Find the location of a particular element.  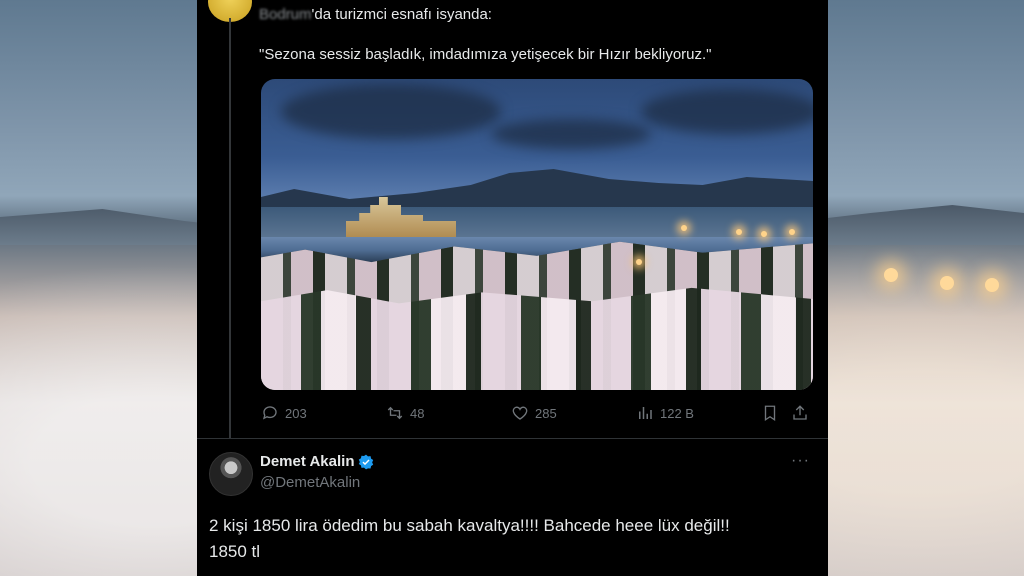

like-action: 285 is located at coordinates (534, 413).